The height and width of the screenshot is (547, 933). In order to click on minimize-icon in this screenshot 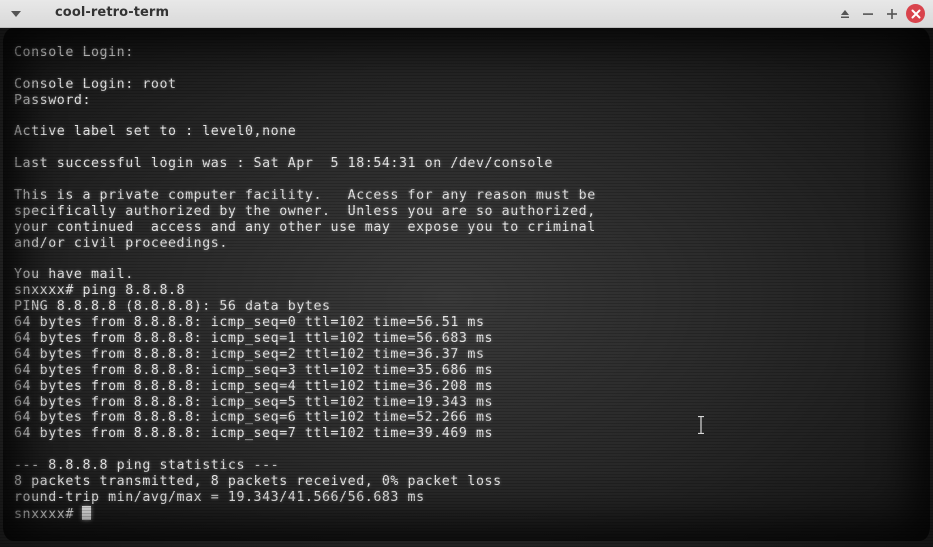, I will do `click(868, 14)`.